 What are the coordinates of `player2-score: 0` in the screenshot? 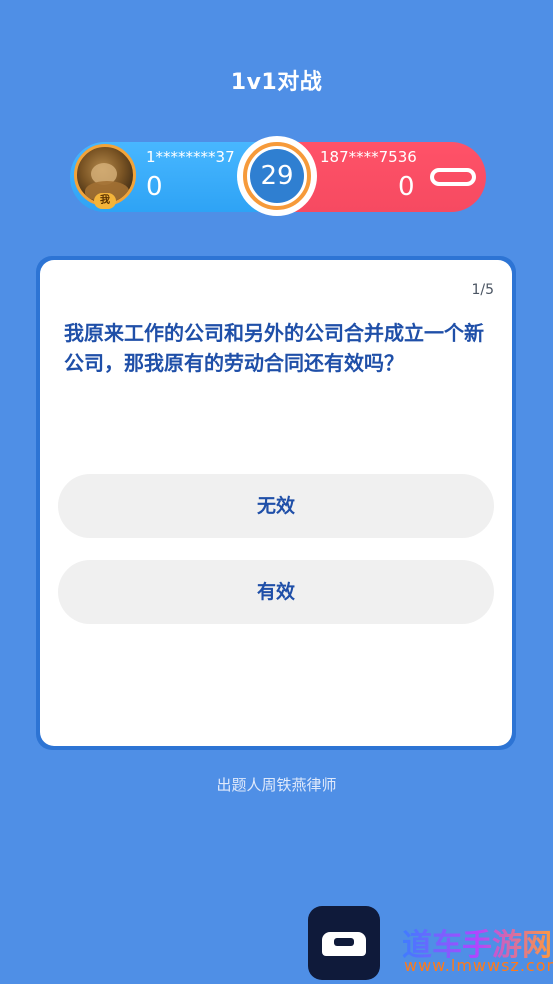 It's located at (406, 187).